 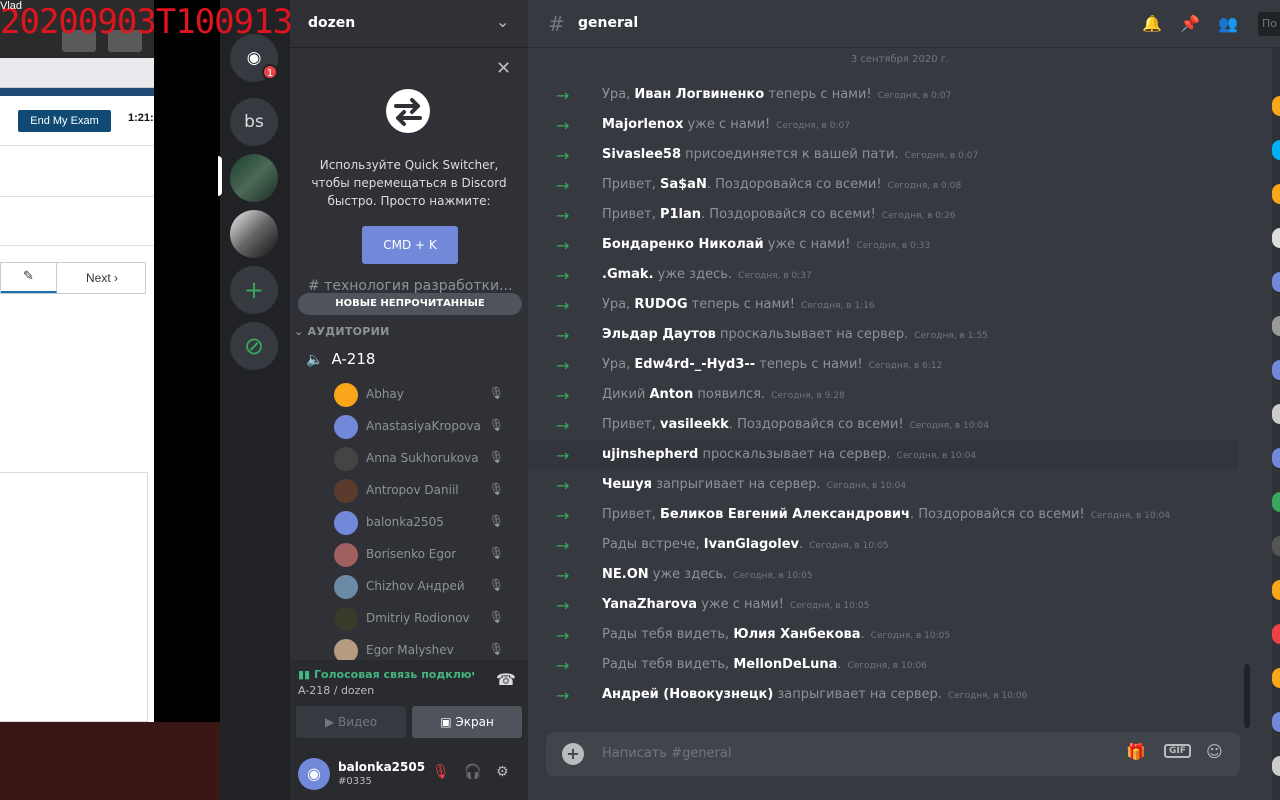 I want to click on username-link: Majorlenox, so click(x=642, y=124).